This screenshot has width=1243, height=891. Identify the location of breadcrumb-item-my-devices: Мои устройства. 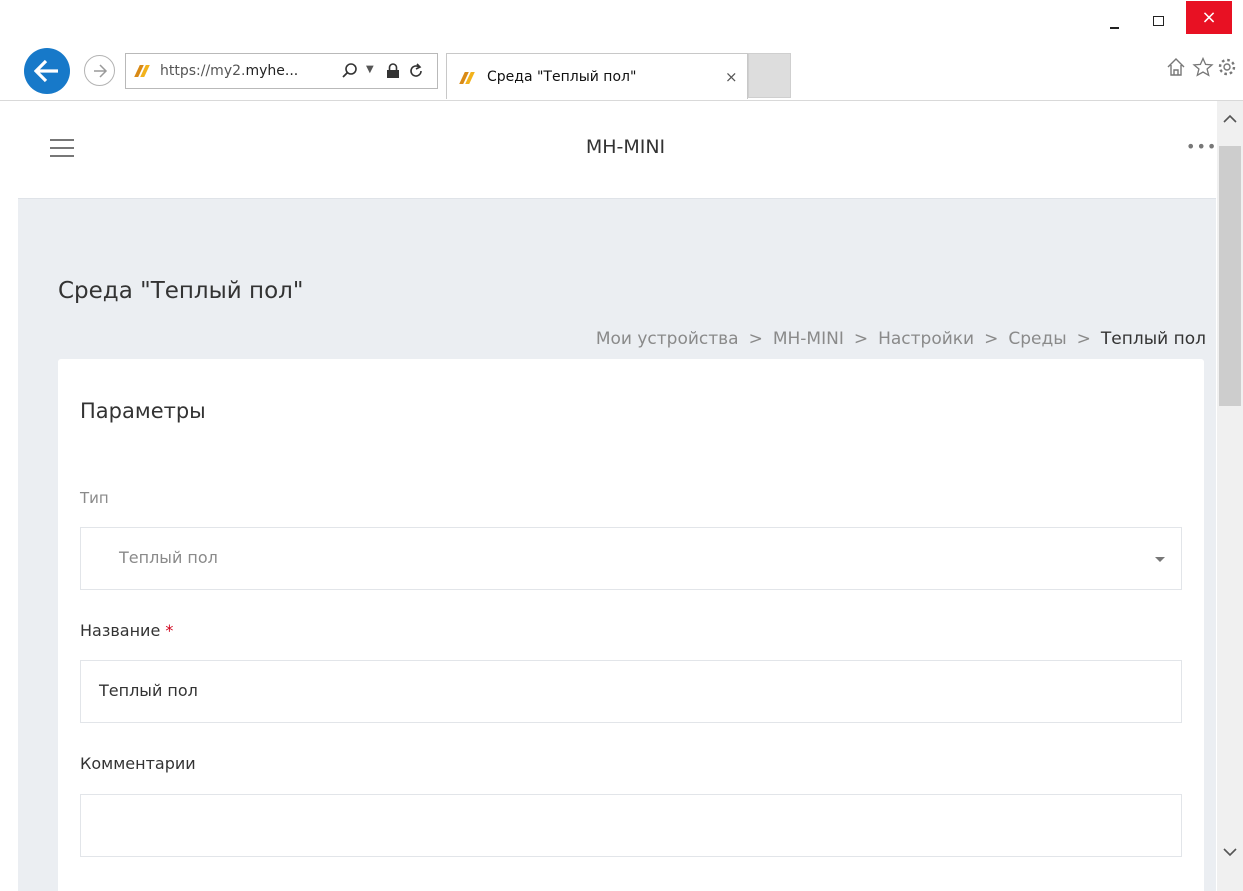
(667, 339).